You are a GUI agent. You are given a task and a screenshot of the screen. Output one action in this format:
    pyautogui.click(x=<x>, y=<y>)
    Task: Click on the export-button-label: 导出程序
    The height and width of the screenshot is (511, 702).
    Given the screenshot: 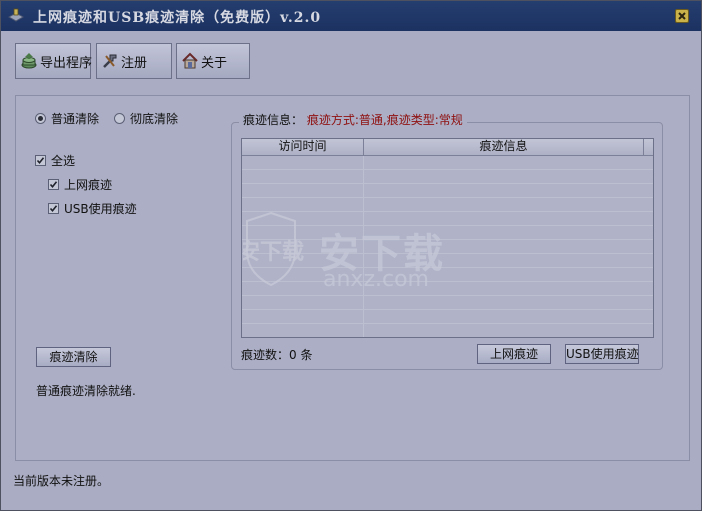 What is the action you would take?
    pyautogui.click(x=66, y=63)
    